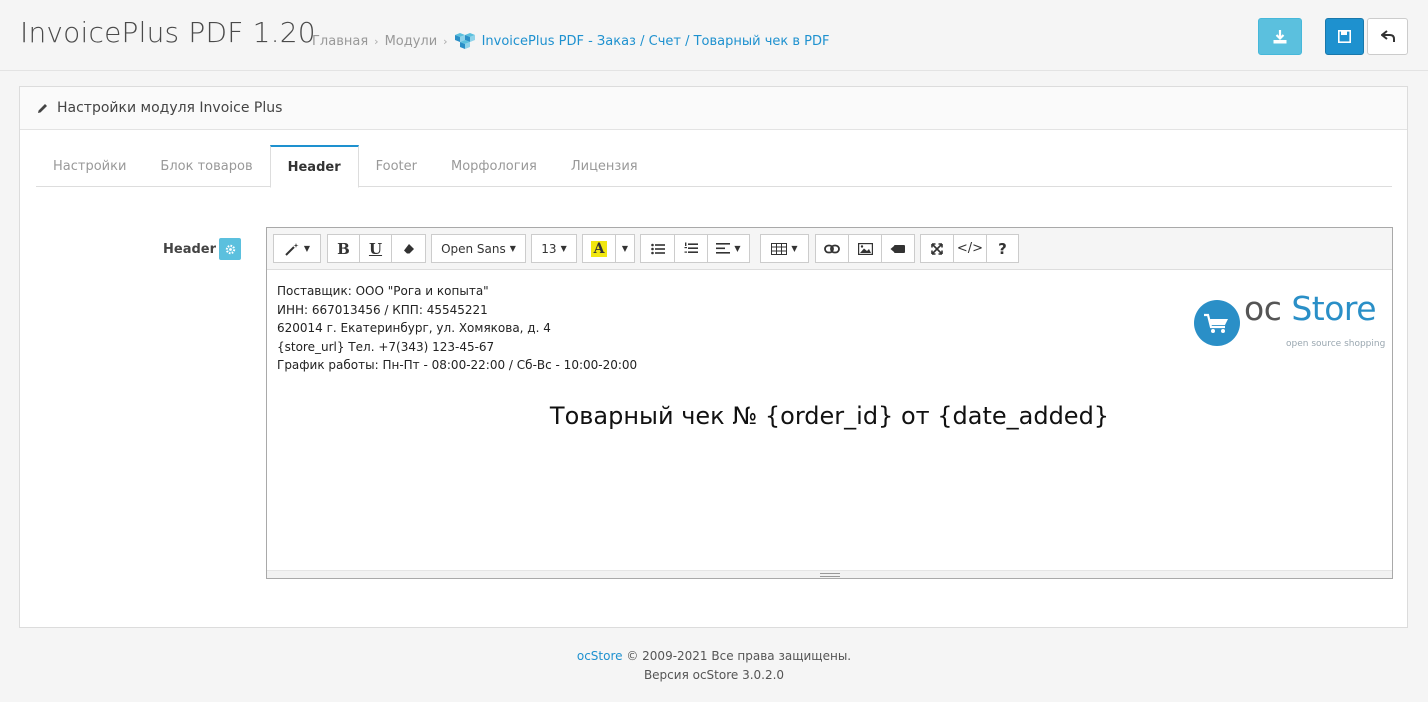  I want to click on footer-copyright: © 2009-2021 Все права защищены., so click(739, 656).